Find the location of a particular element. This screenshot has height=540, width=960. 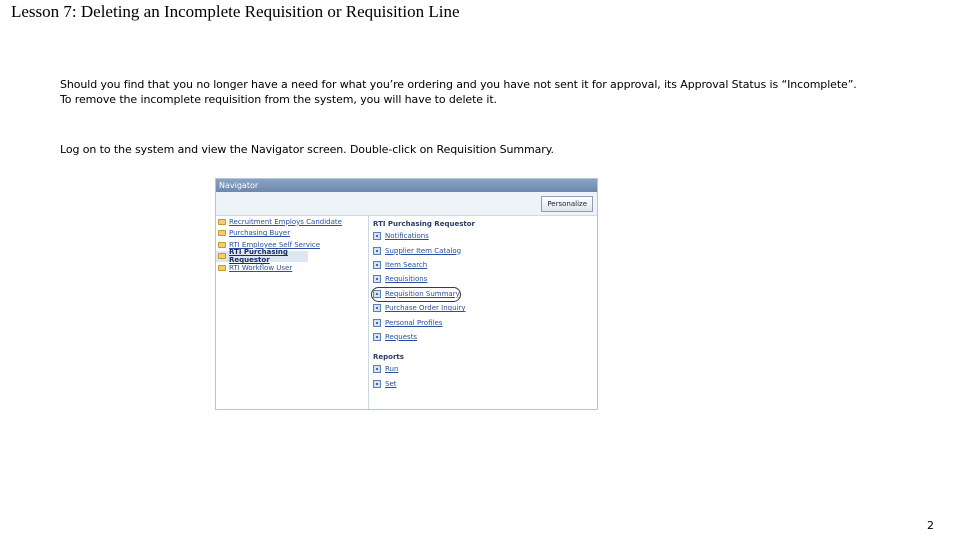

highlight-circle is located at coordinates (416, 294).